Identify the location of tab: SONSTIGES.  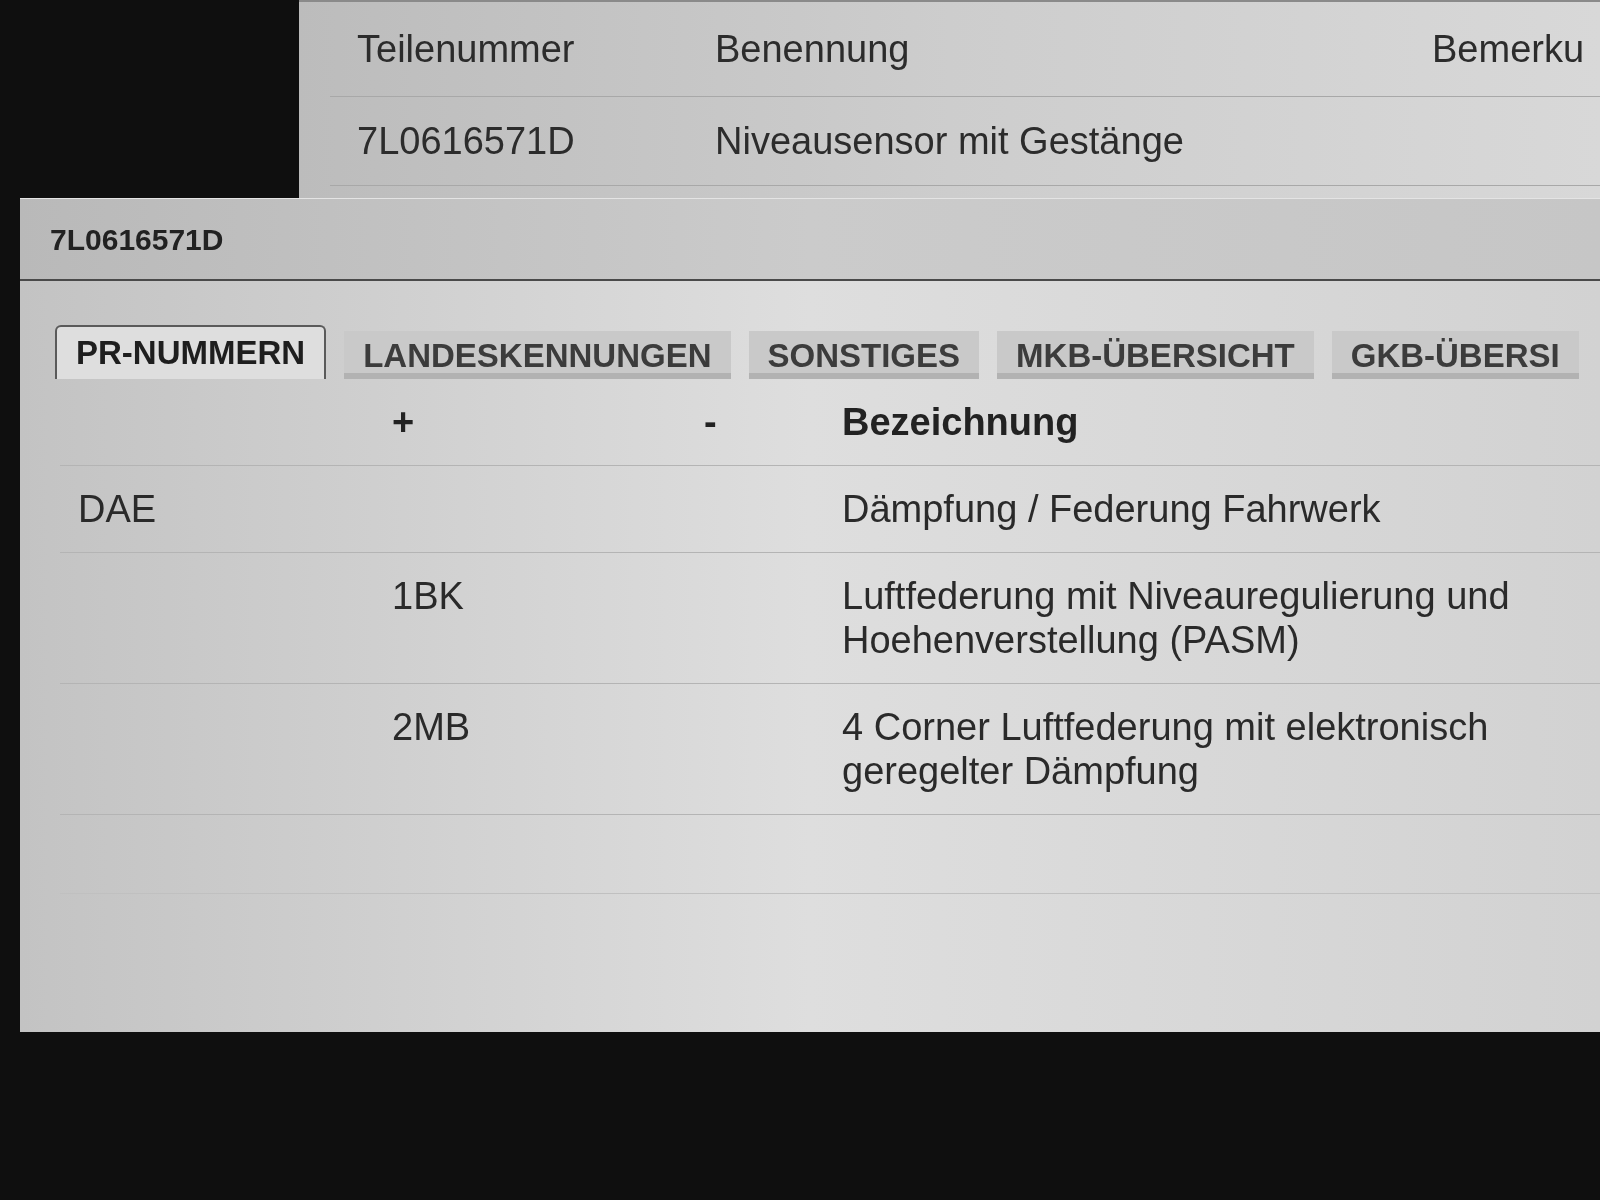
(864, 355).